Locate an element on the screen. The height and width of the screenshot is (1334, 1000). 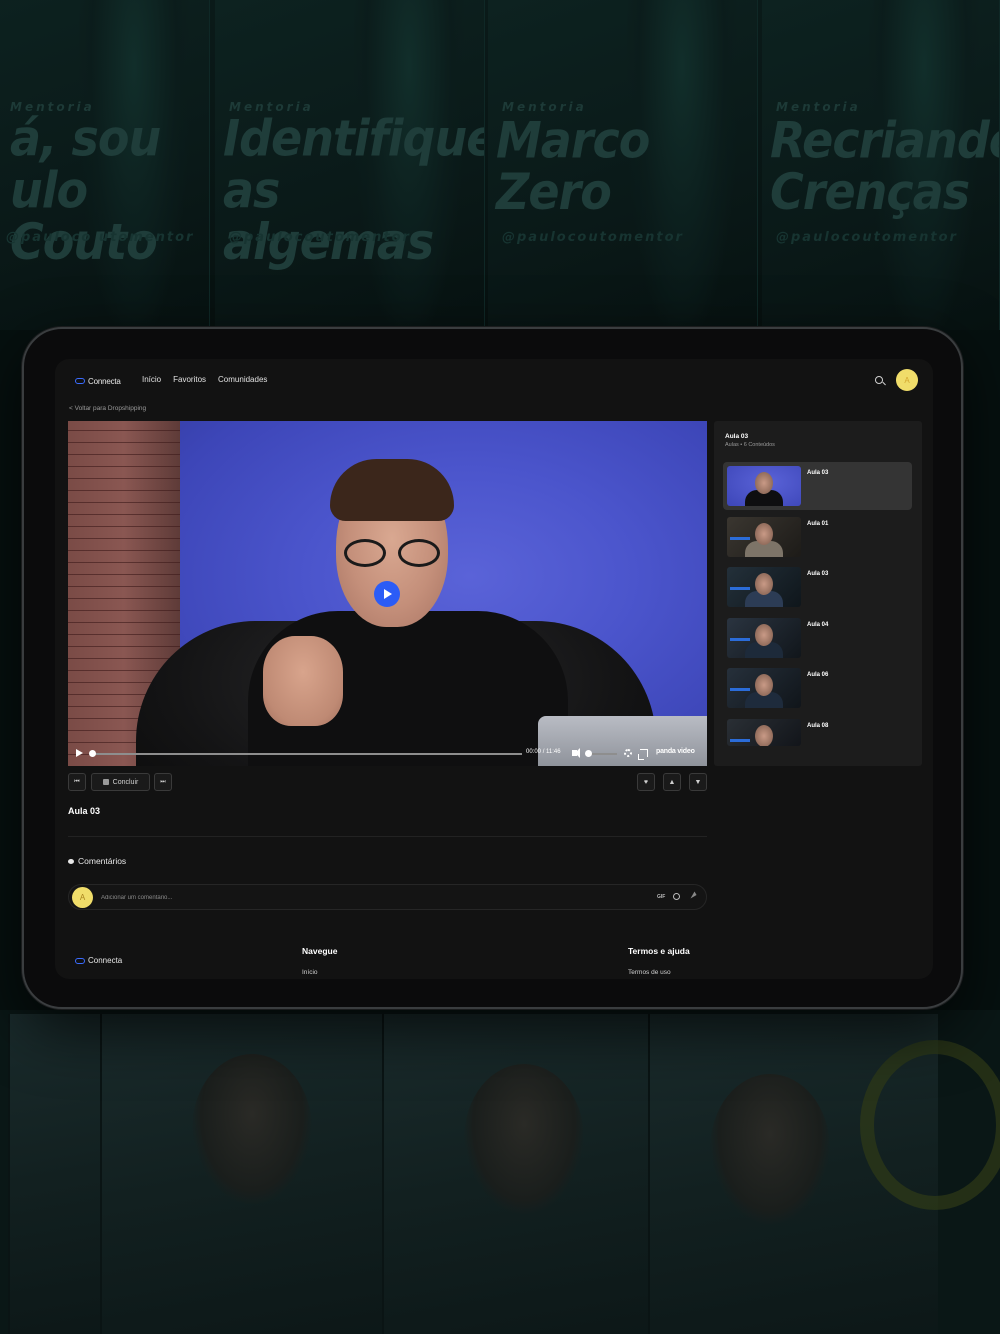
playlist-item: Aula 01 is located at coordinates (817, 537).